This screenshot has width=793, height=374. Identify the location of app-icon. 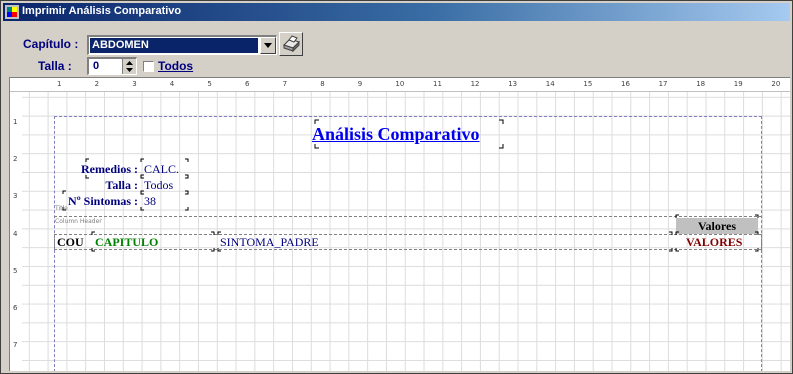
(12, 12).